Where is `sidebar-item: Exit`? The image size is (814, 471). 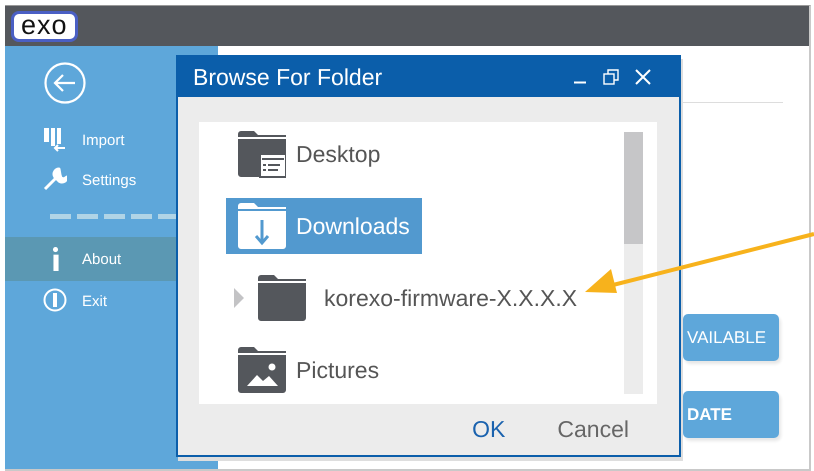 sidebar-item: Exit is located at coordinates (111, 301).